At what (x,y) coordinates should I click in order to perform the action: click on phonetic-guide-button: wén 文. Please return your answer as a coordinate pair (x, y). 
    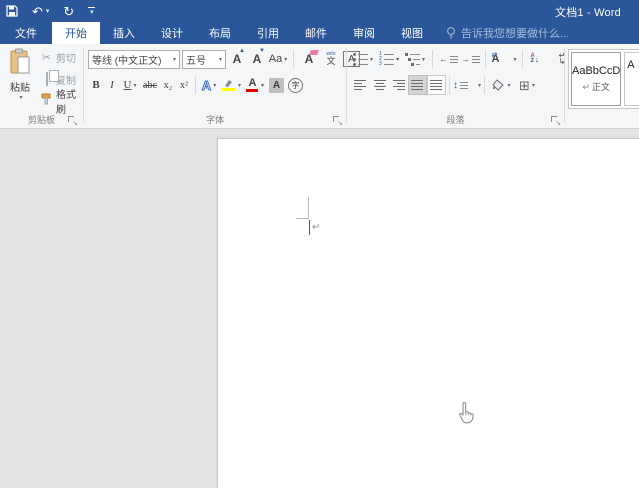
    Looking at the image, I should click on (331, 59).